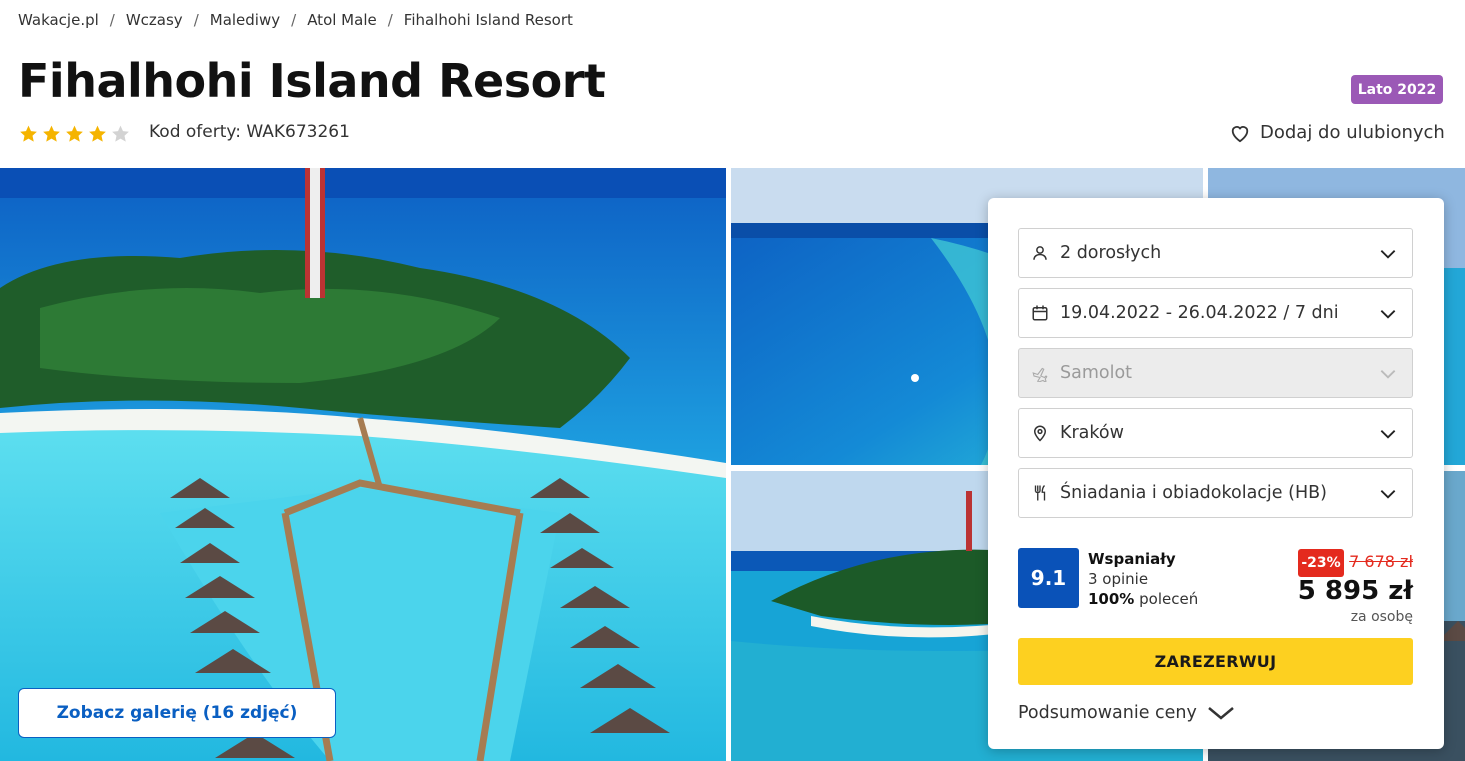 Image resolution: width=1465 pixels, height=761 pixels. I want to click on season-badge: Lato 2022, so click(1397, 89).